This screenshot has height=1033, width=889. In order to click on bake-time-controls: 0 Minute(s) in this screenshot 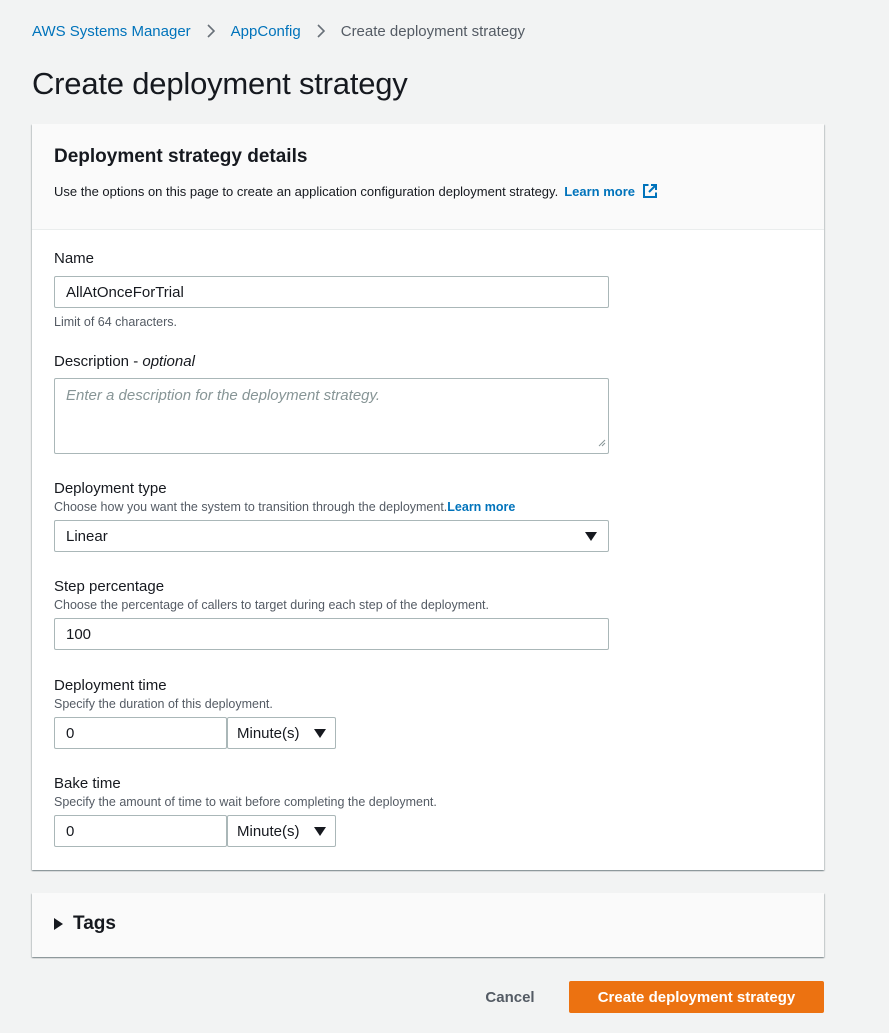, I will do `click(245, 831)`.